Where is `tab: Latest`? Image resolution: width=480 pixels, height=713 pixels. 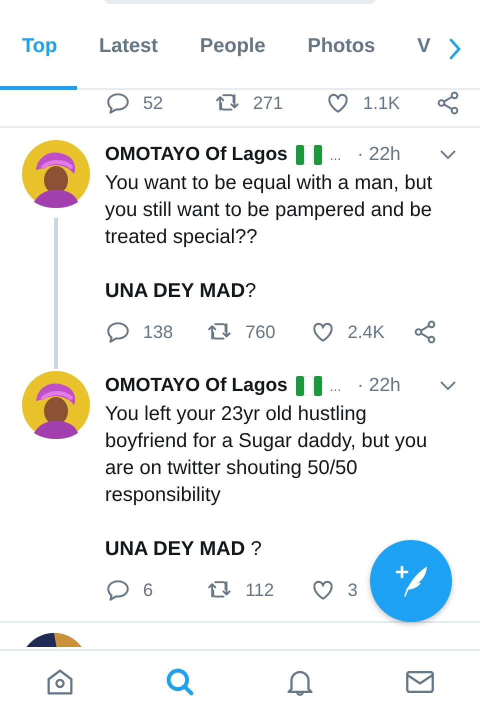 tab: Latest is located at coordinates (128, 48).